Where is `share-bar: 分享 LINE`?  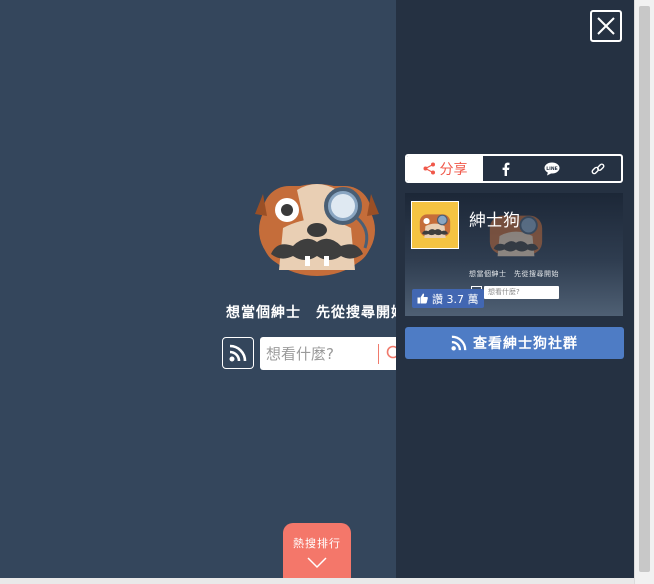 share-bar: 分享 LINE is located at coordinates (514, 168).